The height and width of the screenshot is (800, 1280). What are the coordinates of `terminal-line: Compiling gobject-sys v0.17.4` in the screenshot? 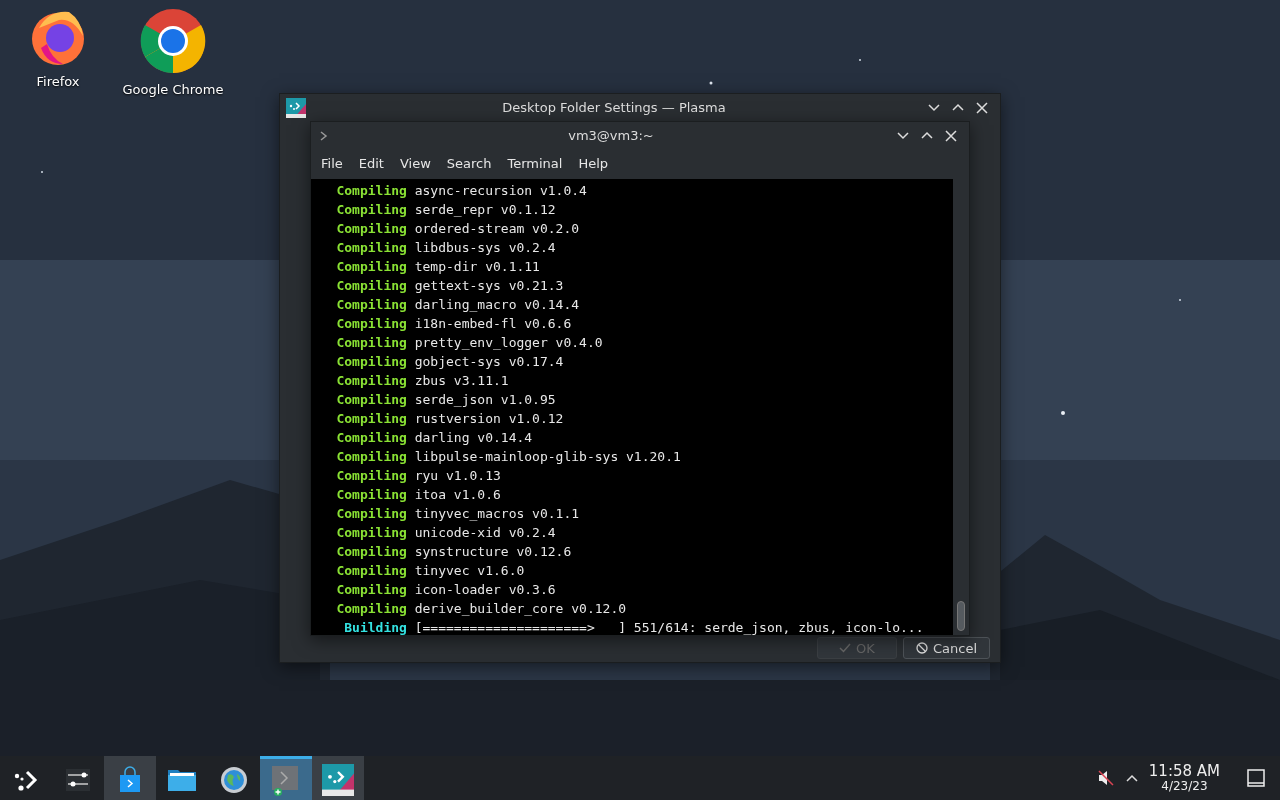 It's located at (450, 362).